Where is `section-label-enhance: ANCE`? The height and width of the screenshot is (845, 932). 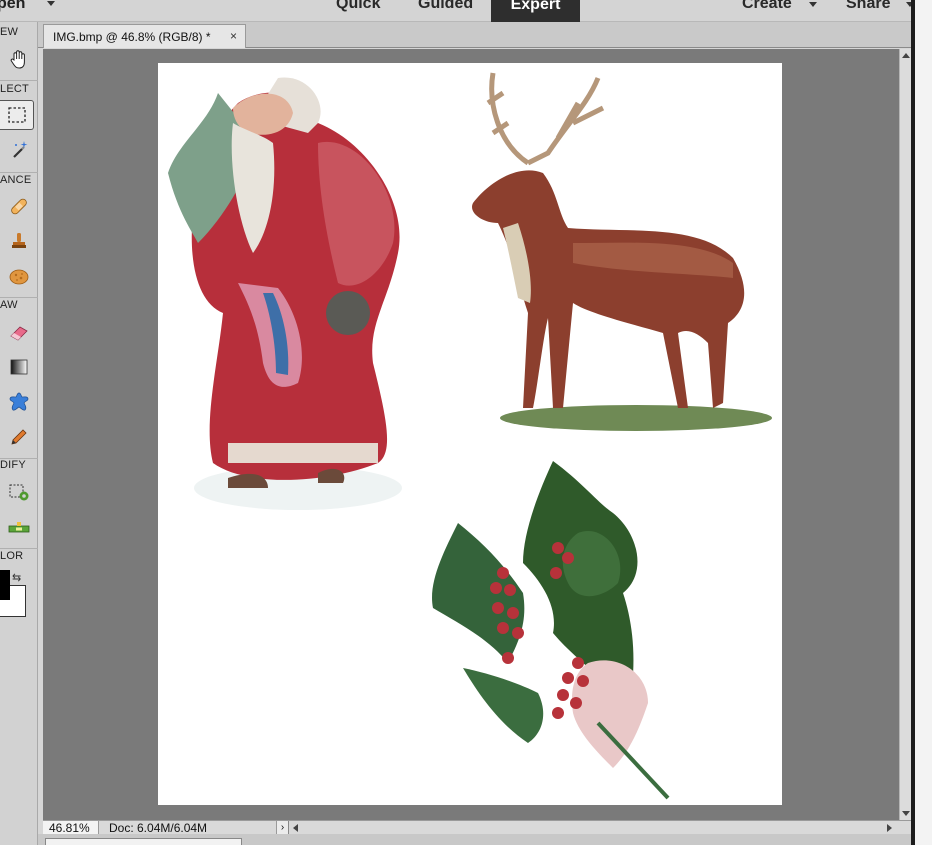
section-label-enhance: ANCE is located at coordinates (16, 180).